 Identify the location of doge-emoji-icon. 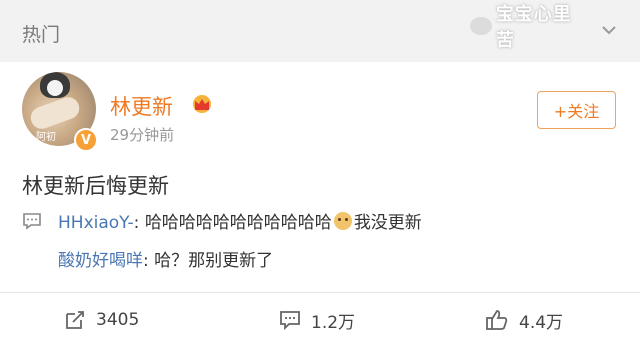
(342, 221).